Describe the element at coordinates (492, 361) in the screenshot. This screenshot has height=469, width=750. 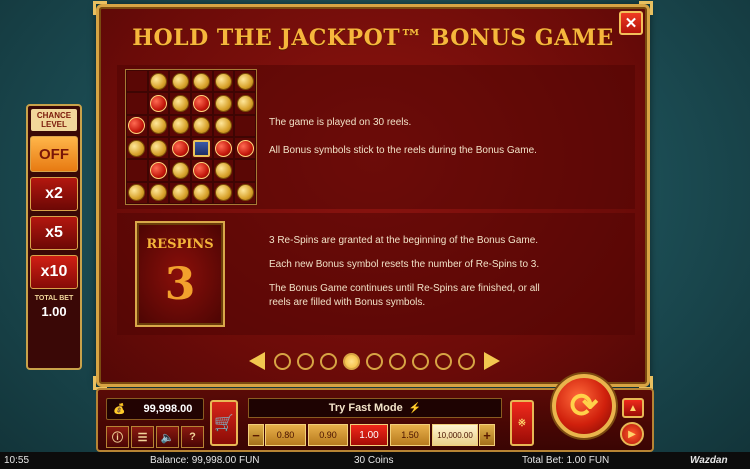
I see `next-page-arrow-icon` at that location.